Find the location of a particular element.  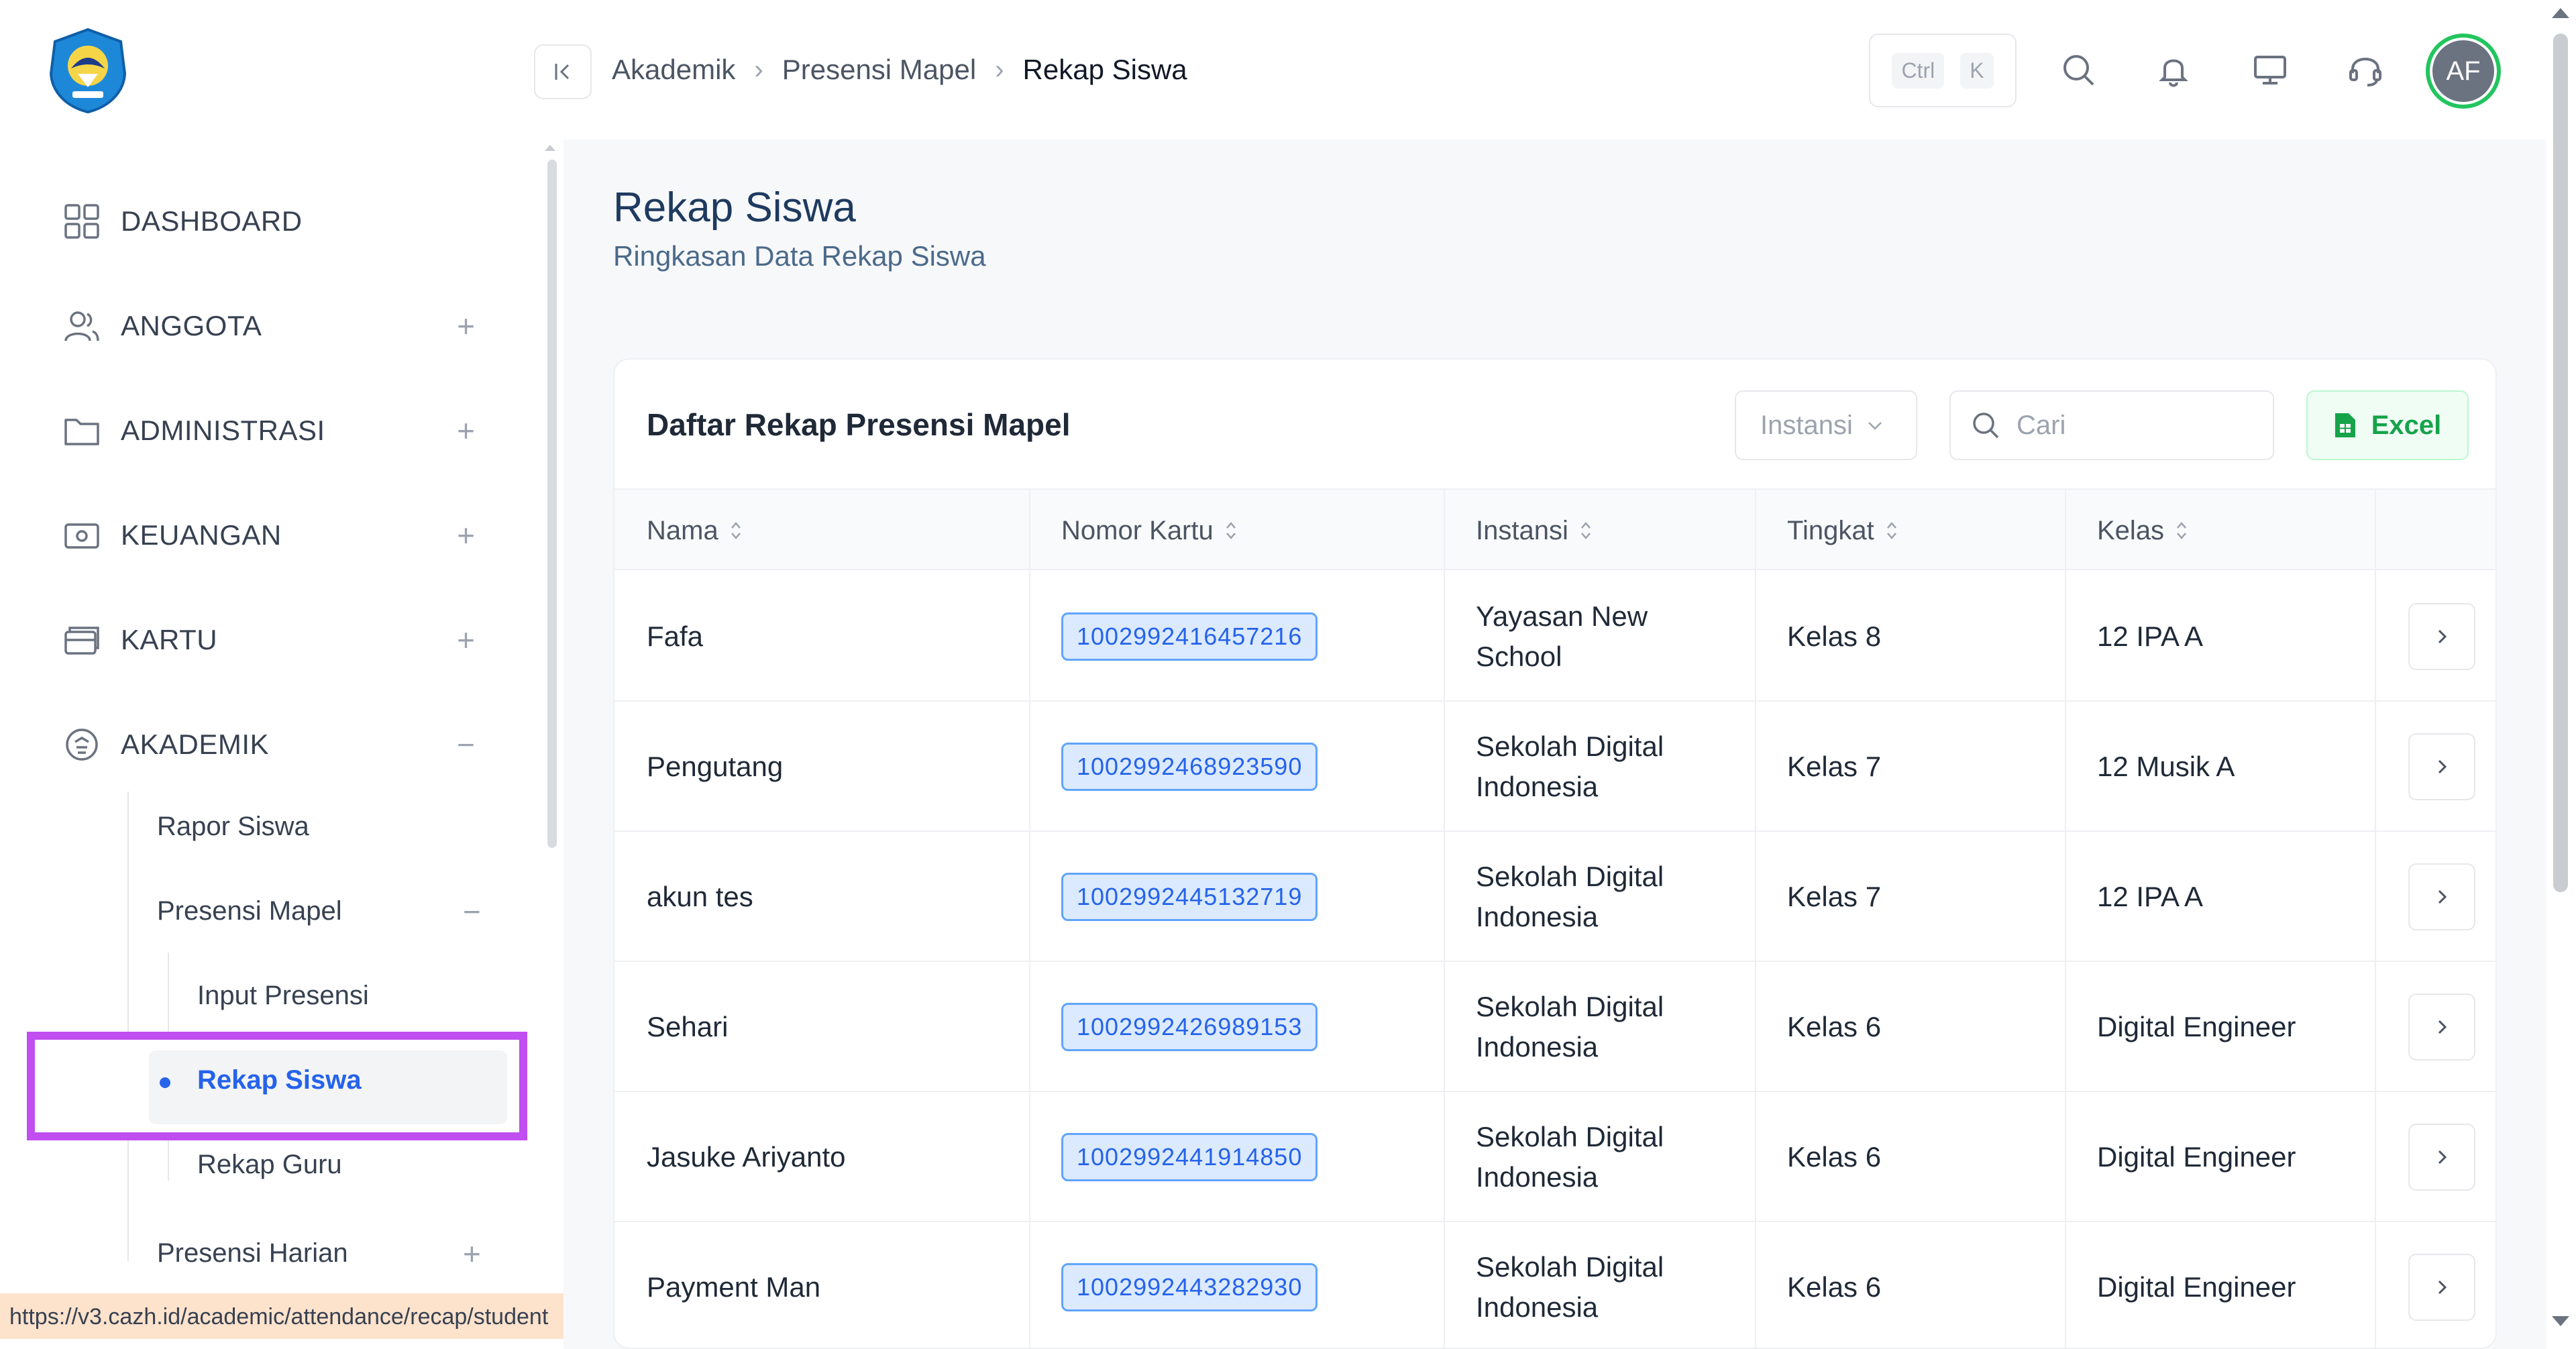

sidebar-item-dashboard: DASHBOARD is located at coordinates (283, 221).